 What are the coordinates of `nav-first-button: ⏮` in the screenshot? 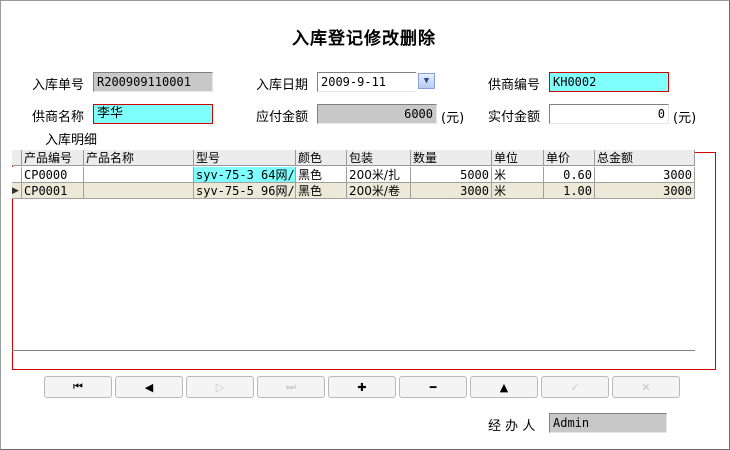 It's located at (78, 387).